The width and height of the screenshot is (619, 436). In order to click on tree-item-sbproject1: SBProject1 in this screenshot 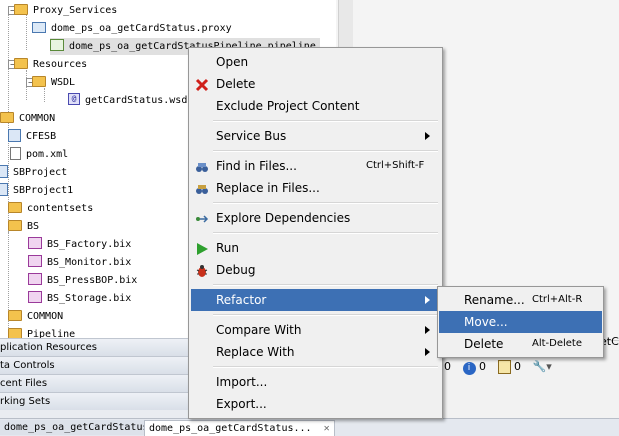, I will do `click(36, 190)`.